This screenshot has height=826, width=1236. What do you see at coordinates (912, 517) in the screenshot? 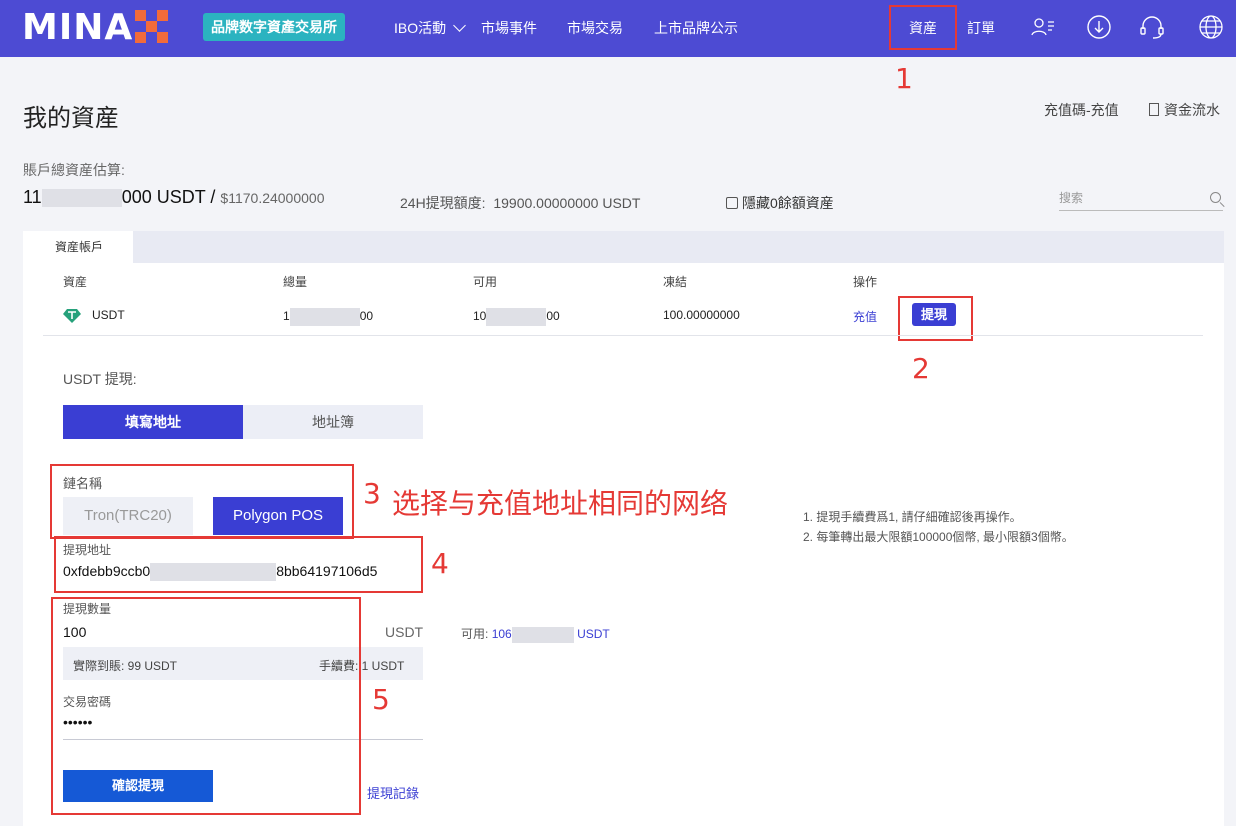
I see `note-fee: 1. 提現手續費爲1, 請仔細確認後再操作。` at bounding box center [912, 517].